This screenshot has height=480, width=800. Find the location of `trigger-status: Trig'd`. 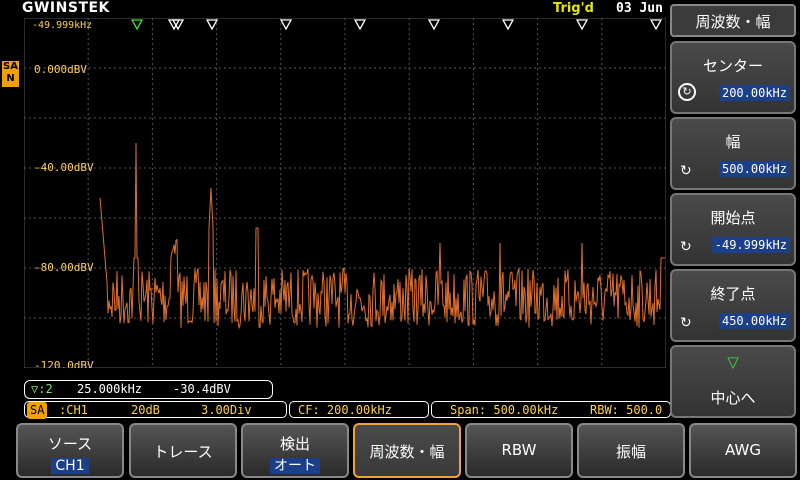

trigger-status: Trig'd is located at coordinates (573, 8).